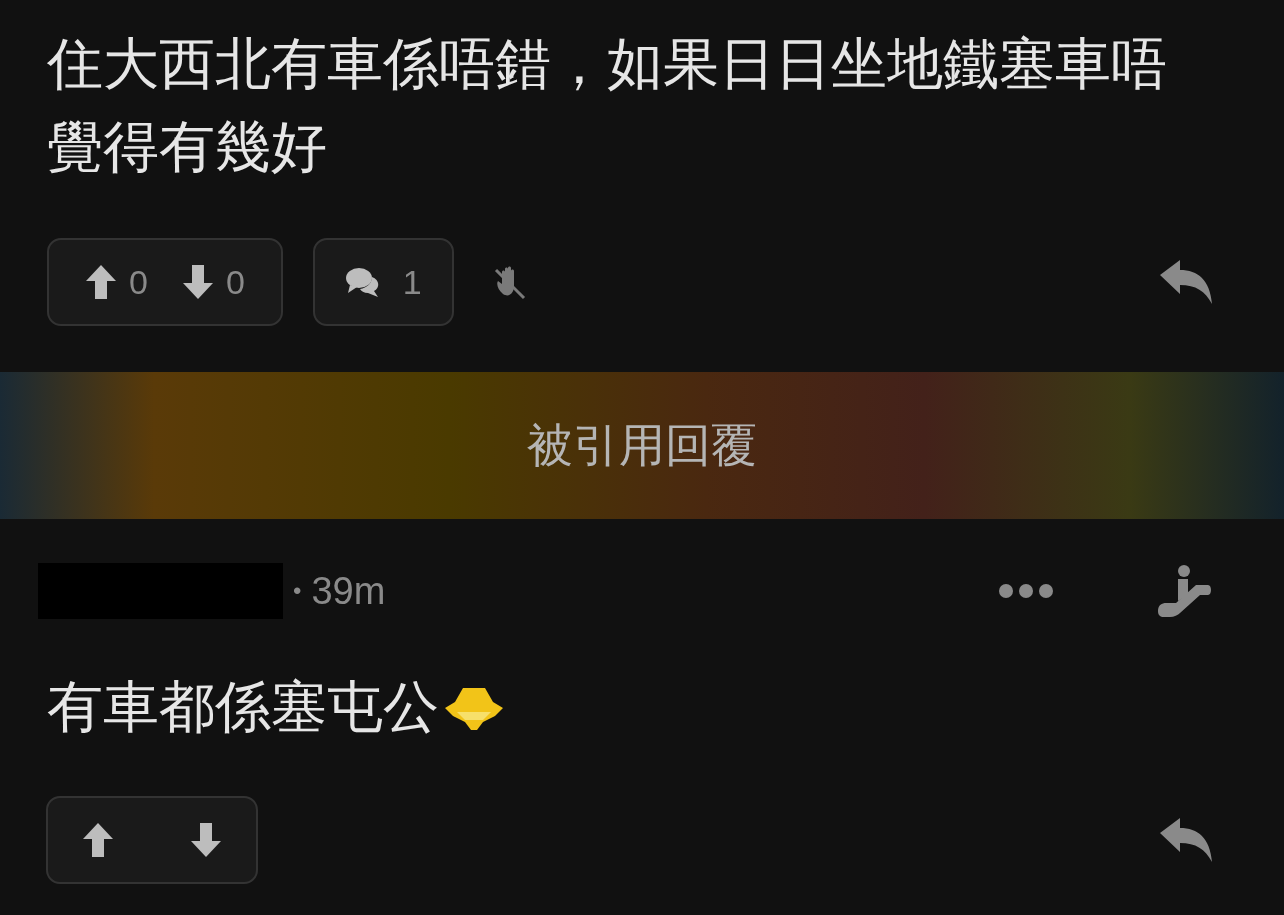 This screenshot has width=1284, height=915. Describe the element at coordinates (383, 282) in the screenshot. I see `comments-button: 1` at that location.